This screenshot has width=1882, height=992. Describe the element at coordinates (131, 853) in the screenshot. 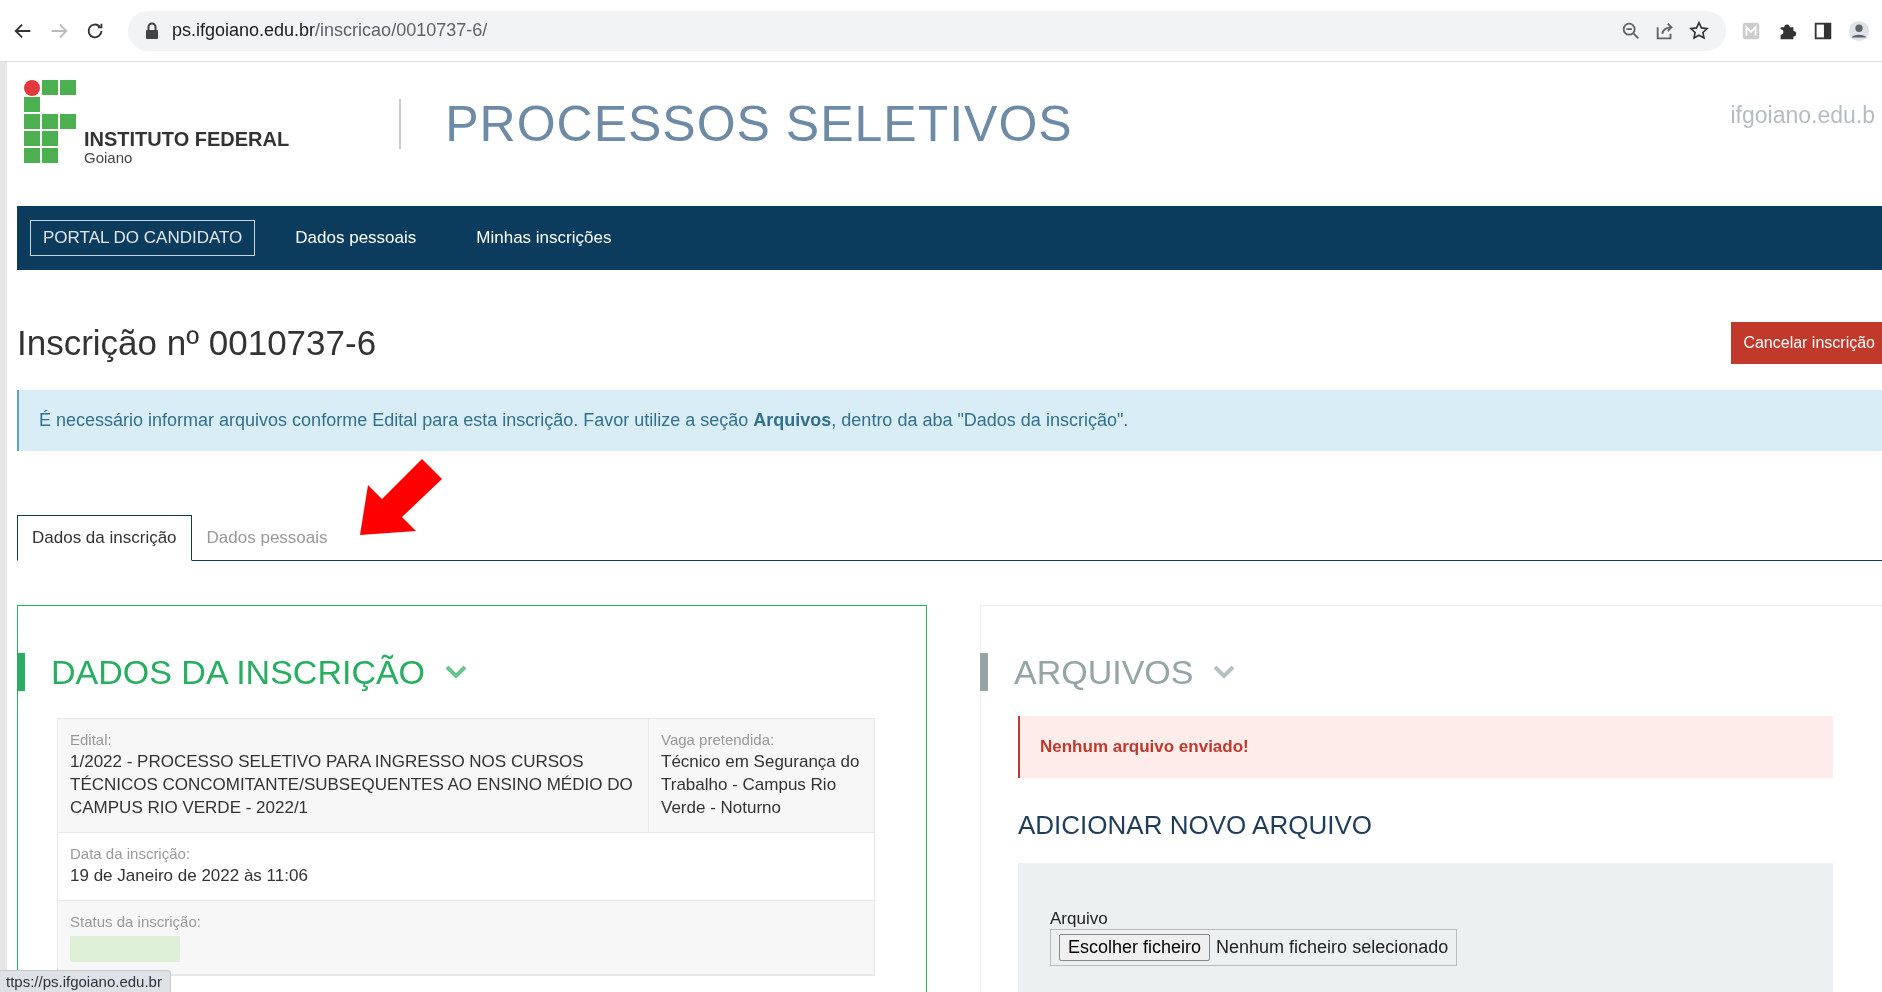

I see `field-label: Data da inscrição:` at that location.